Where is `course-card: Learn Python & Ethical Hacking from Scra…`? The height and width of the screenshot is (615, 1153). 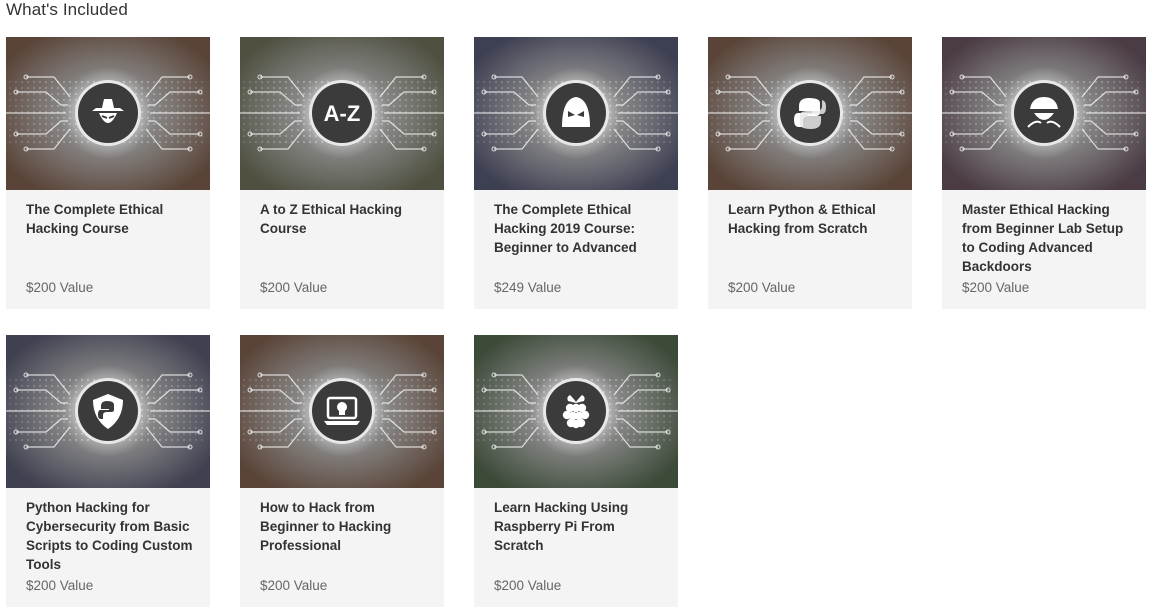 course-card: Learn Python & Ethical Hacking from Scra… is located at coordinates (810, 173).